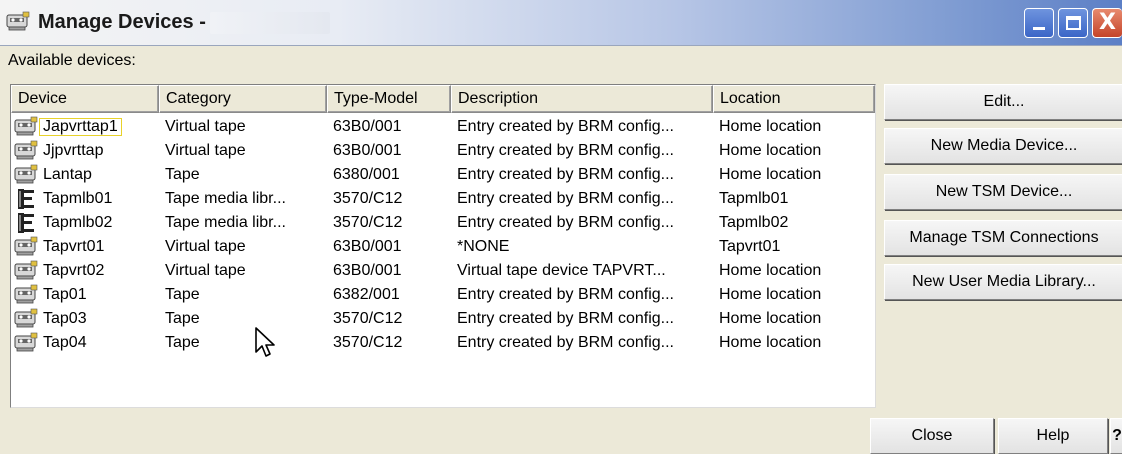  I want to click on cell-location: Tapvrt01, so click(750, 246).